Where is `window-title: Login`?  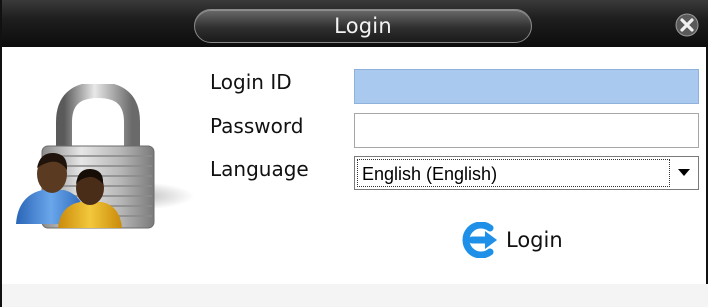
window-title: Login is located at coordinates (363, 26).